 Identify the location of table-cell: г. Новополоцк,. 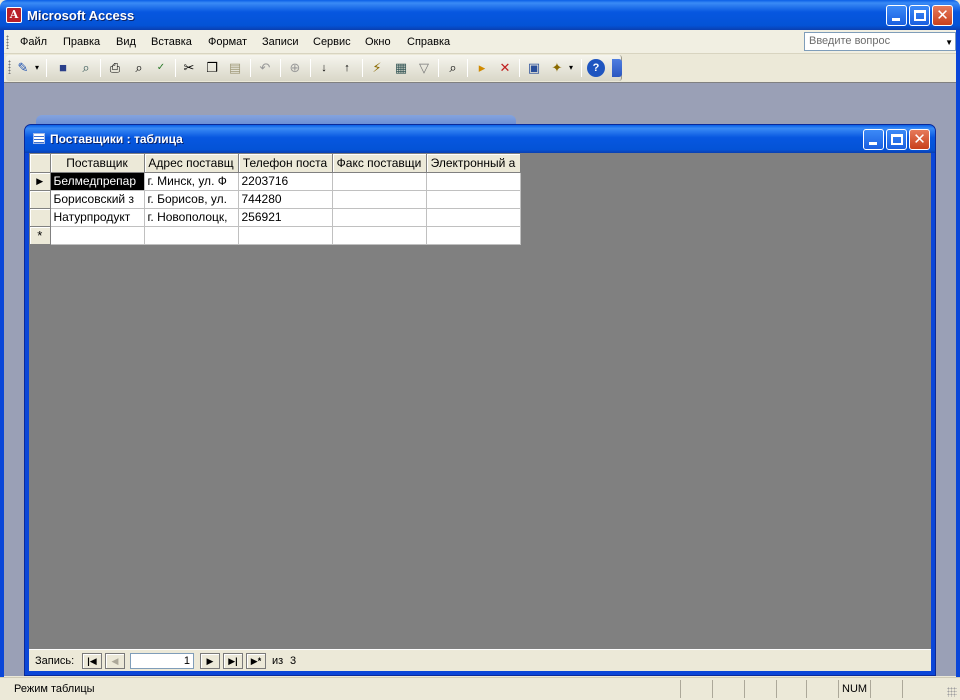
(191, 217).